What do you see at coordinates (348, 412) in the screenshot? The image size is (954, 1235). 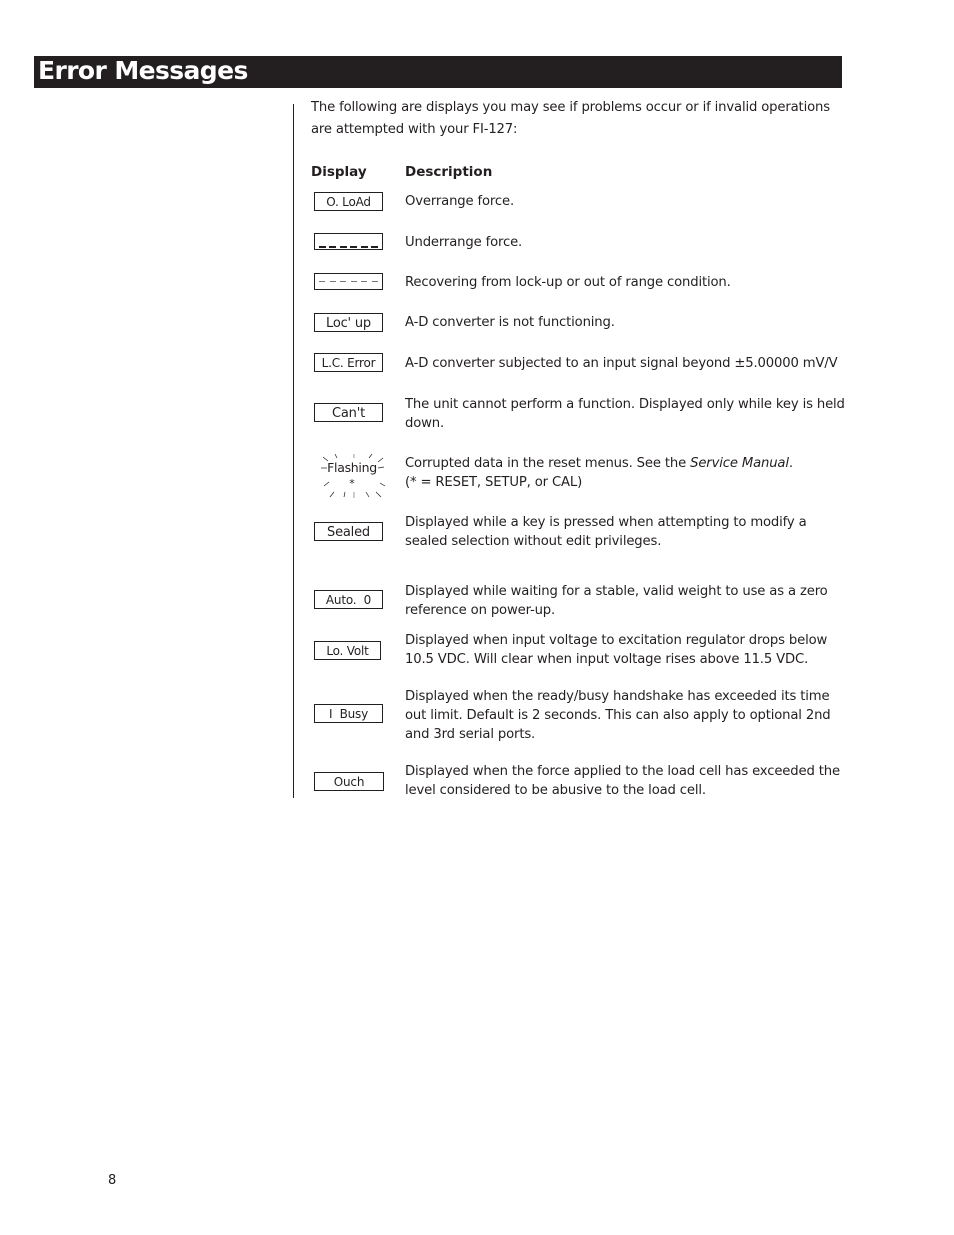 I see `display-readout: Can't` at bounding box center [348, 412].